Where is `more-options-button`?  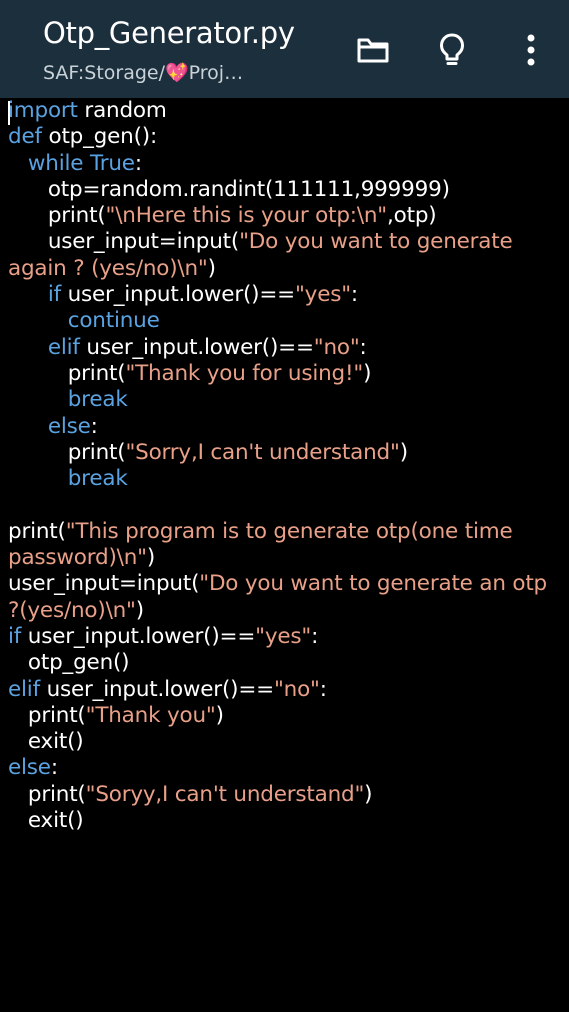 more-options-button is located at coordinates (531, 50).